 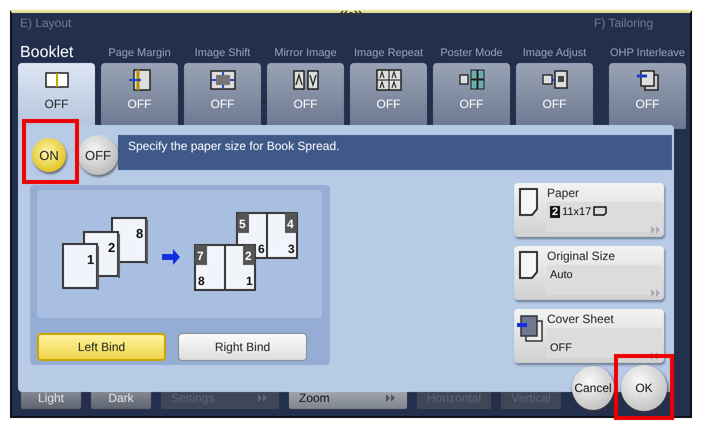 What do you see at coordinates (555, 212) in the screenshot?
I see `tray-number: 2` at bounding box center [555, 212].